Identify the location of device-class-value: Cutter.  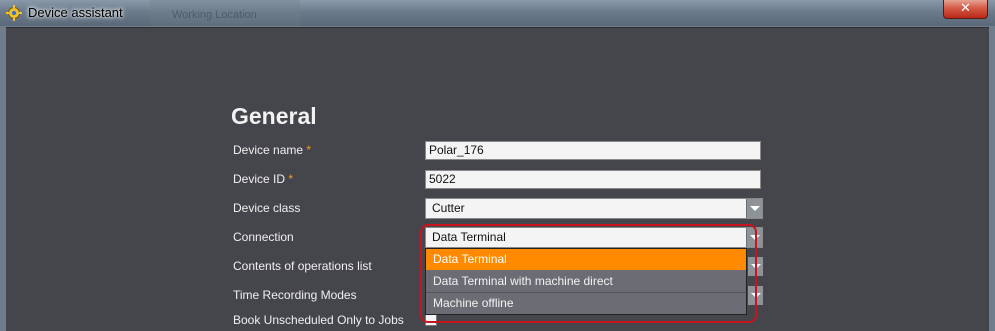
(448, 208).